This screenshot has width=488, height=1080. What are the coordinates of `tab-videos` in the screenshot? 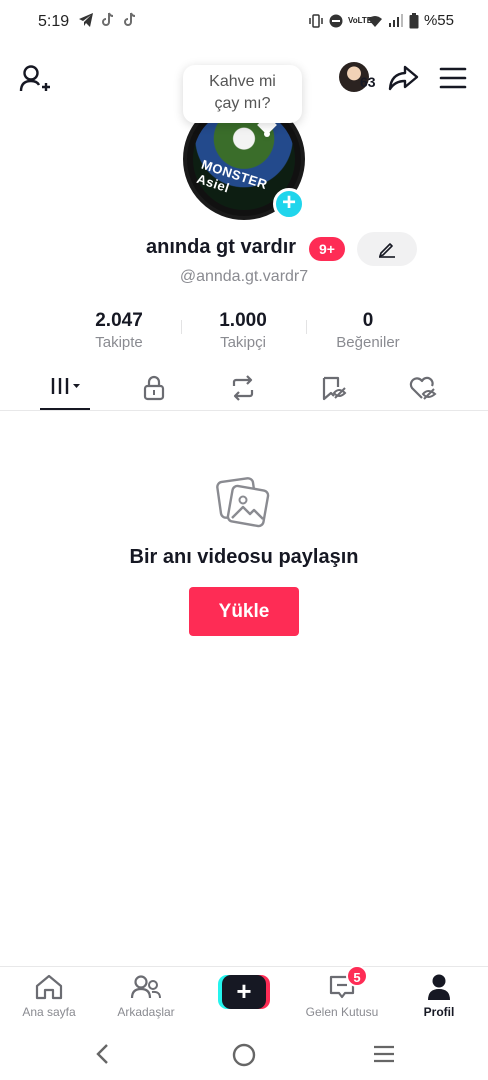 It's located at (65, 388).